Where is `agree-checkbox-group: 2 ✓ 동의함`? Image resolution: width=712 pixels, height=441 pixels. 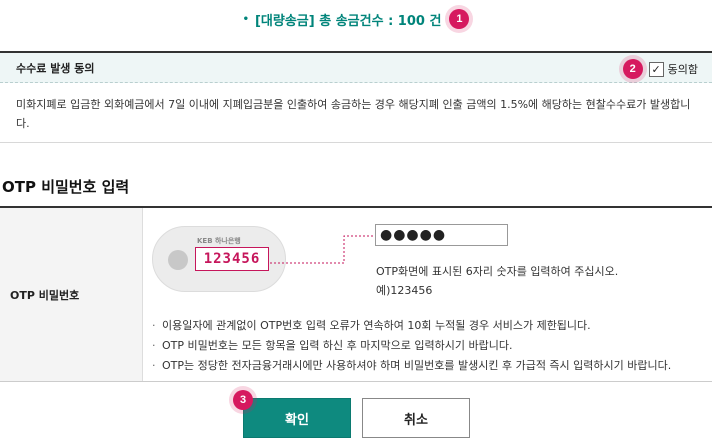 agree-checkbox-group: 2 ✓ 동의함 is located at coordinates (660, 69).